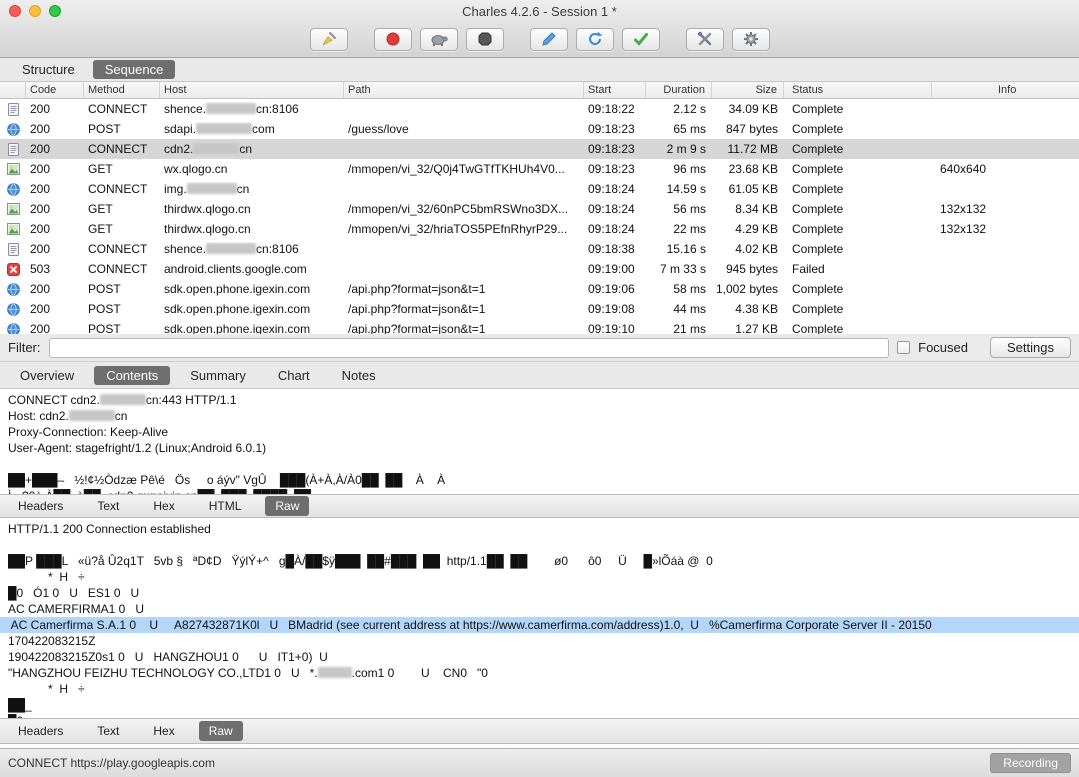  Describe the element at coordinates (100, 229) in the screenshot. I see `cell-method: GET` at that location.